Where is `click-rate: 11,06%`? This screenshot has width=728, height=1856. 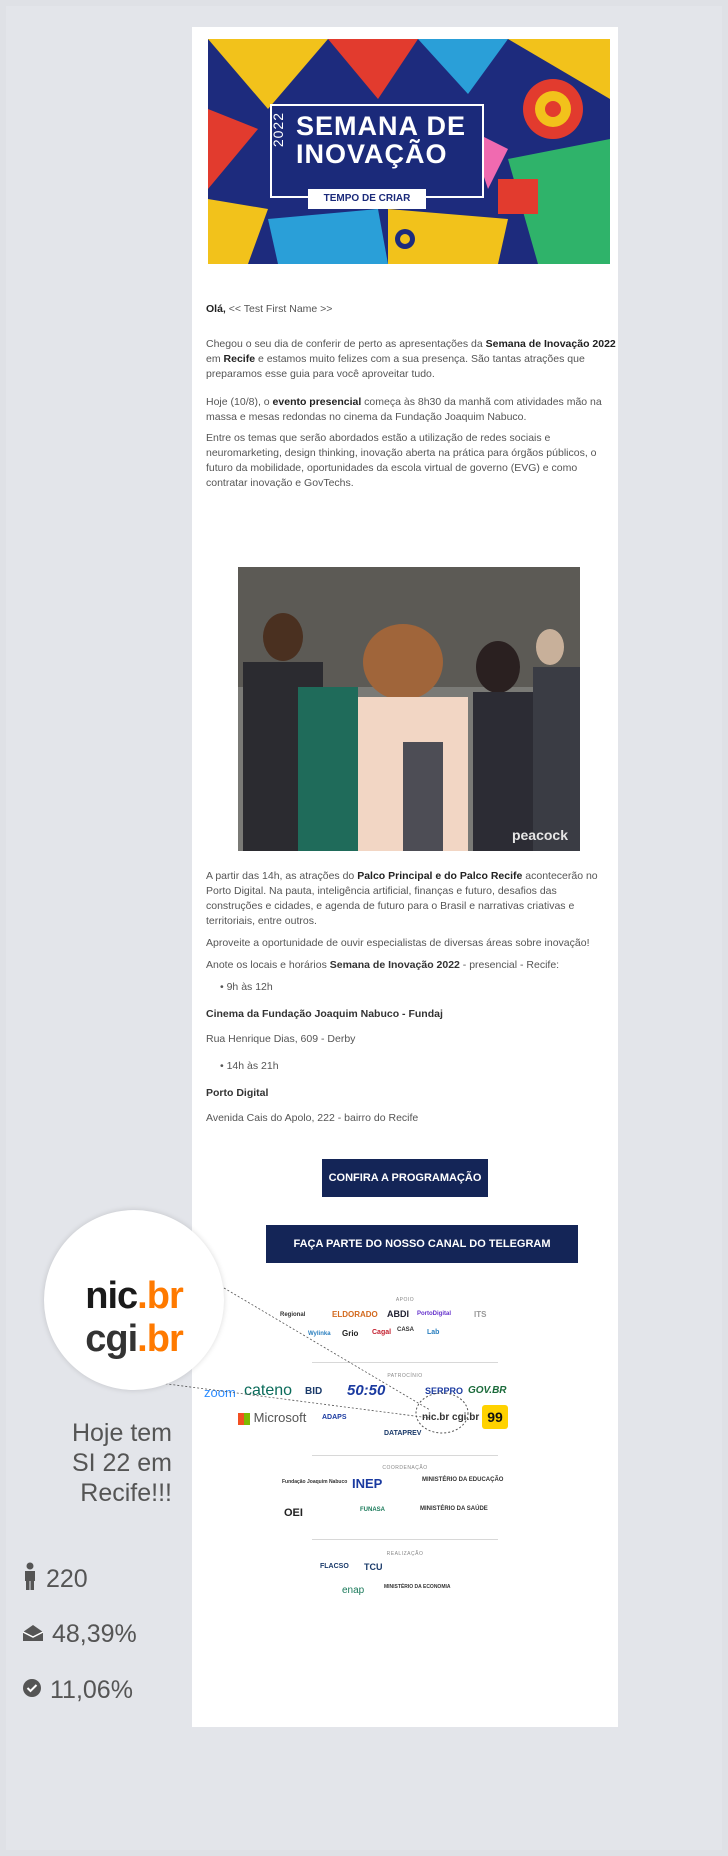
click-rate: 11,06% is located at coordinates (91, 1690).